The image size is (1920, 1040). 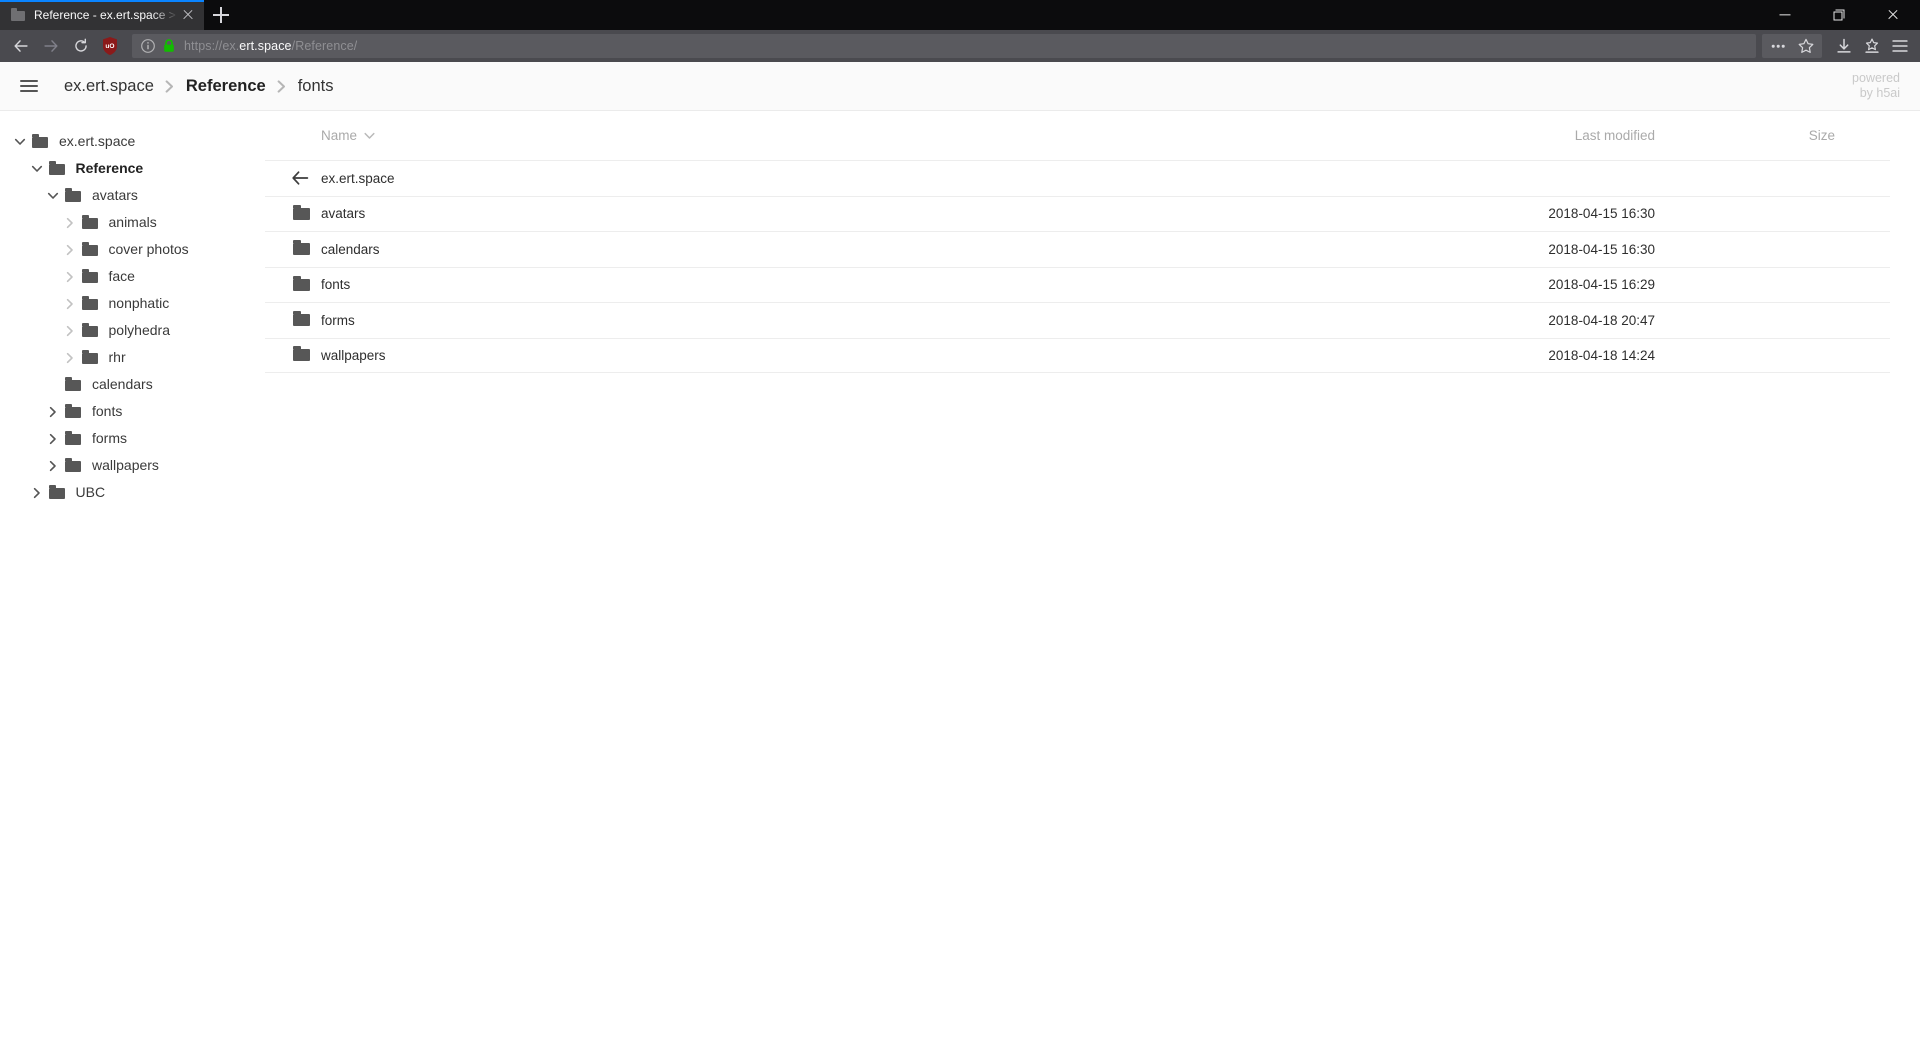 I want to click on sidebar-tree-item-avatars: avatars, so click(x=132, y=195).